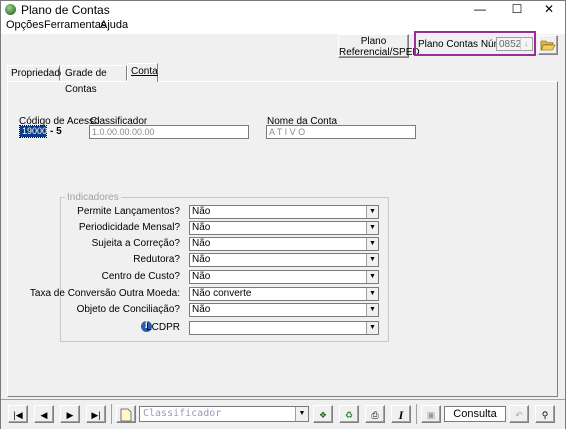 The height and width of the screenshot is (429, 566). I want to click on permite-lancamentos-label: Permite Lançamentos?, so click(128, 211).